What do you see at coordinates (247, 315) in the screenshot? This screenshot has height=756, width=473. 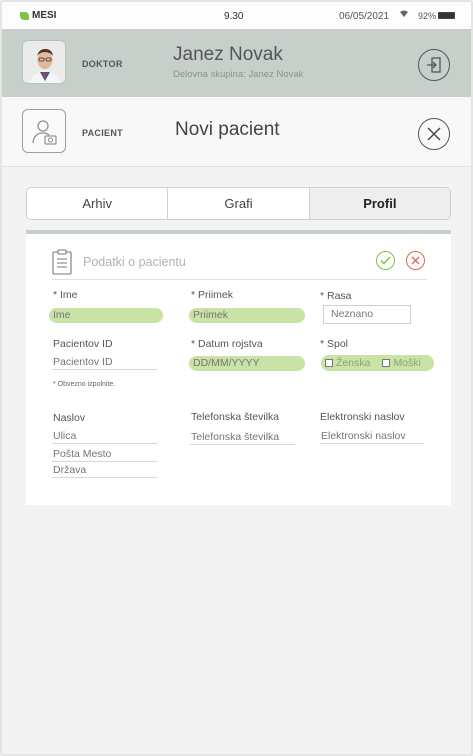 I see `last-name-input` at bounding box center [247, 315].